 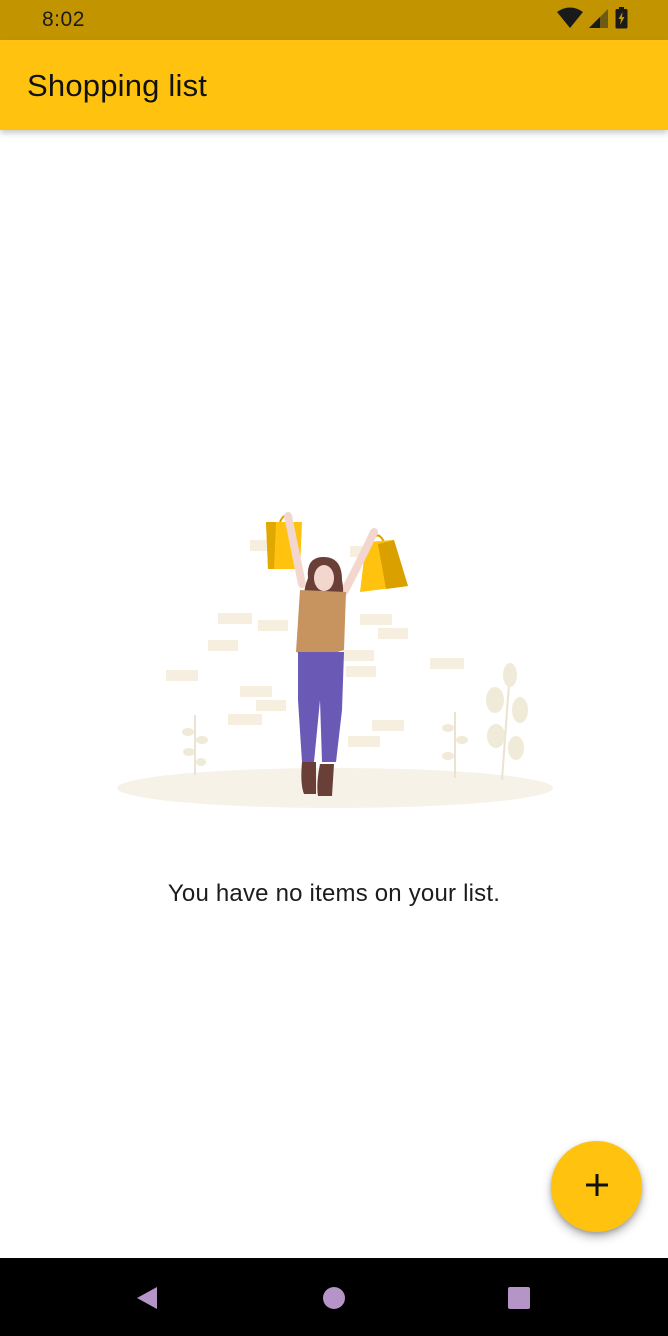 I want to click on signal-icon, so click(x=599, y=20).